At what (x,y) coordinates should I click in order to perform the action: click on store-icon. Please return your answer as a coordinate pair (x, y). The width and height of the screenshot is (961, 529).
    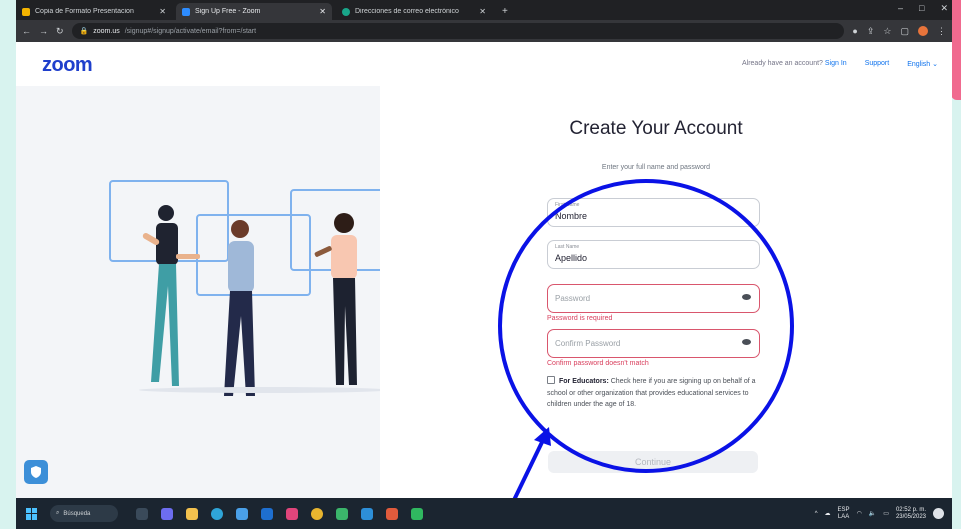
    Looking at the image, I should click on (242, 513).